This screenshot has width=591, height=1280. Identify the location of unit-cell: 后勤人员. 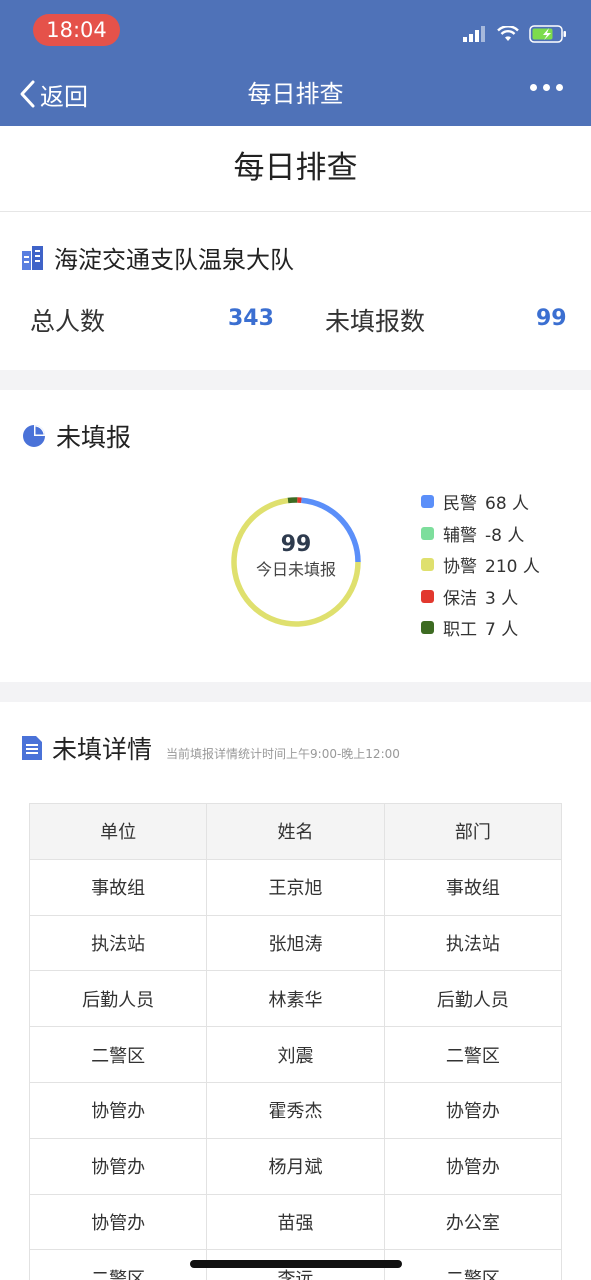
(118, 999).